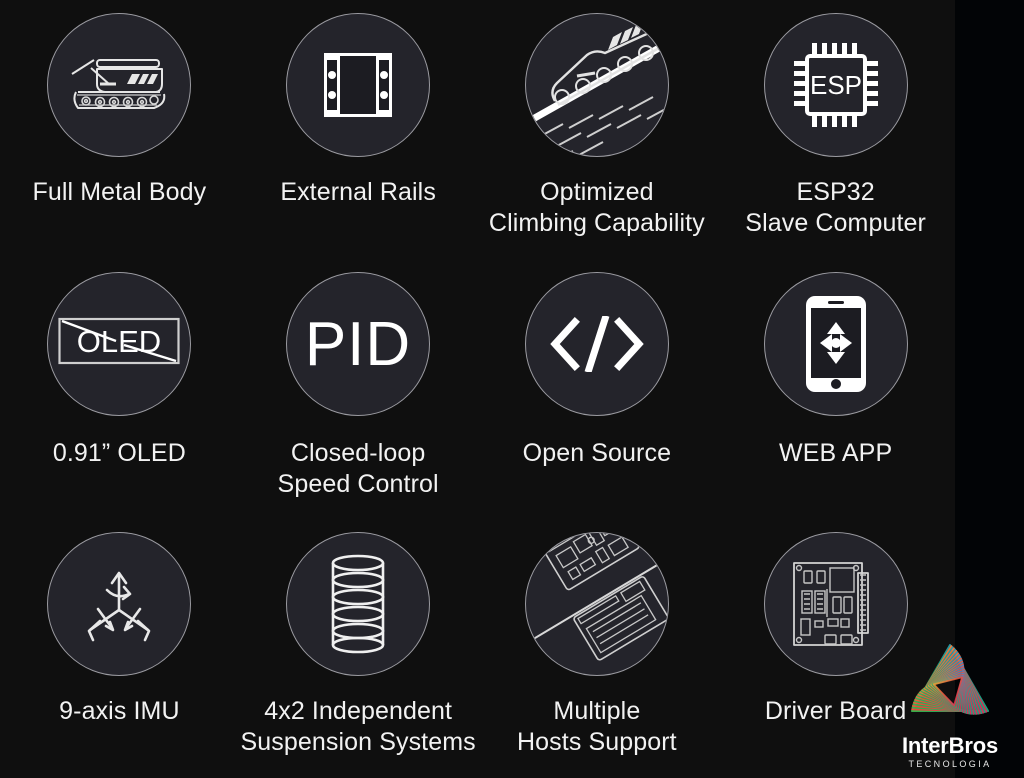 This screenshot has height=778, width=1024. I want to click on code-brackets-icon, so click(597, 344).